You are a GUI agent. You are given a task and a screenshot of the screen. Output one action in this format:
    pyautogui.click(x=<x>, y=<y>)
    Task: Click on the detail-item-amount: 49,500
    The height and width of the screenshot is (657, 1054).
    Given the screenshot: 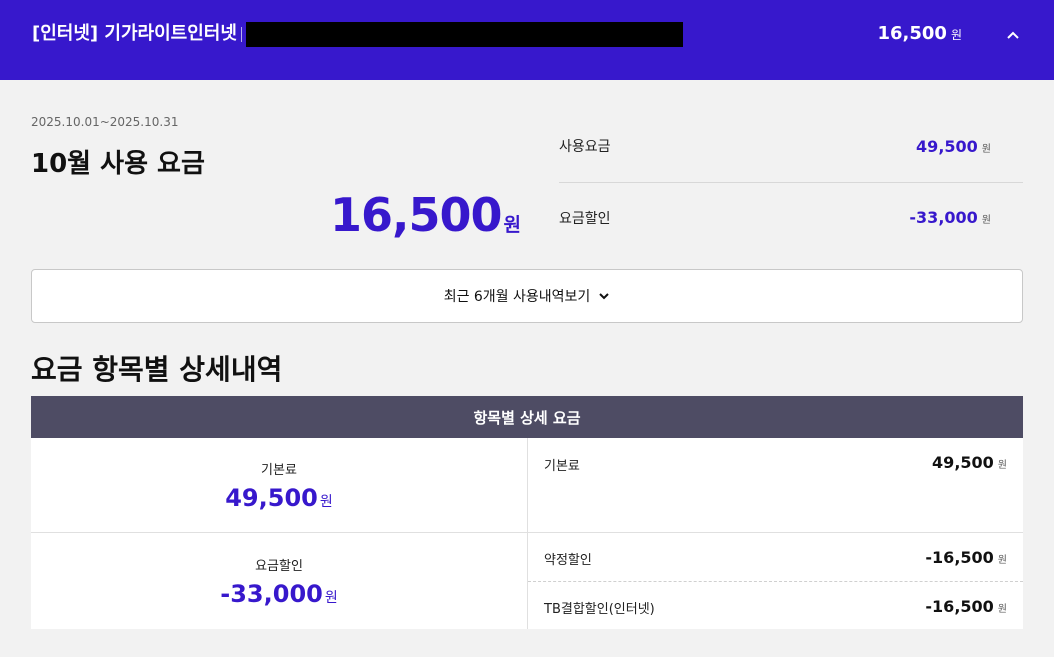 What is the action you would take?
    pyautogui.click(x=963, y=462)
    